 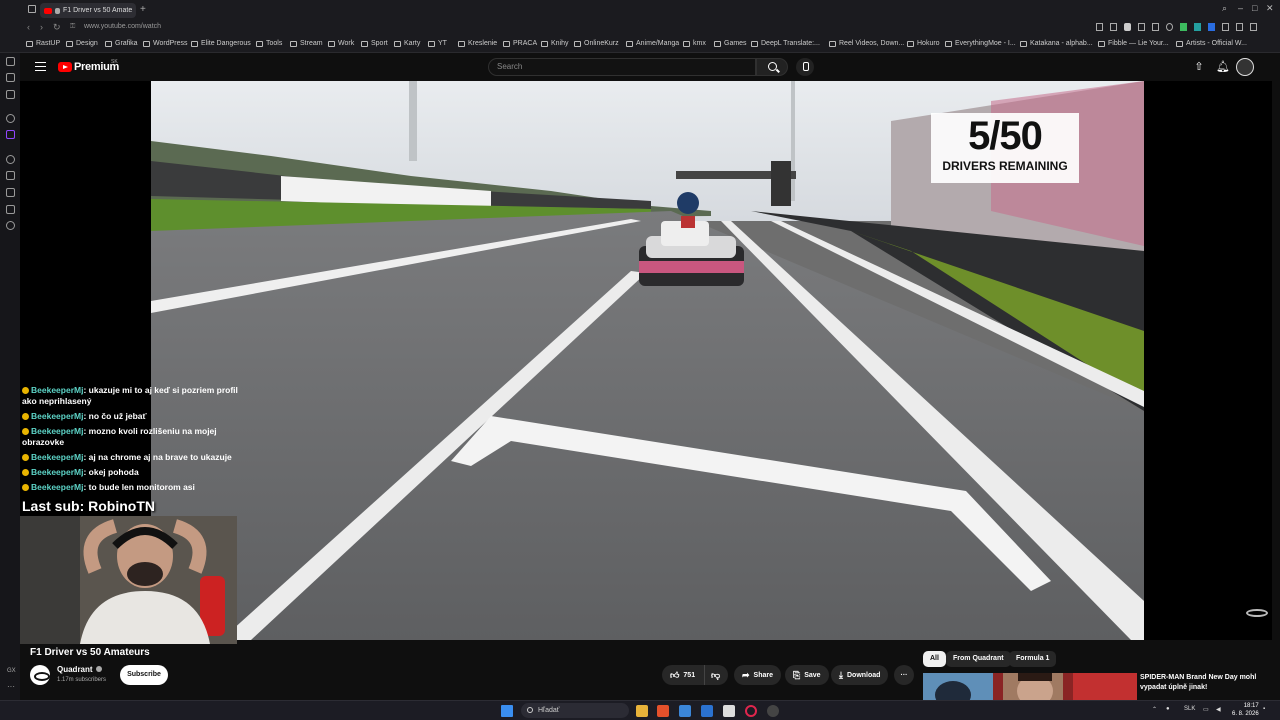 I want to click on shield-ext-icon, so click(x=1127, y=27).